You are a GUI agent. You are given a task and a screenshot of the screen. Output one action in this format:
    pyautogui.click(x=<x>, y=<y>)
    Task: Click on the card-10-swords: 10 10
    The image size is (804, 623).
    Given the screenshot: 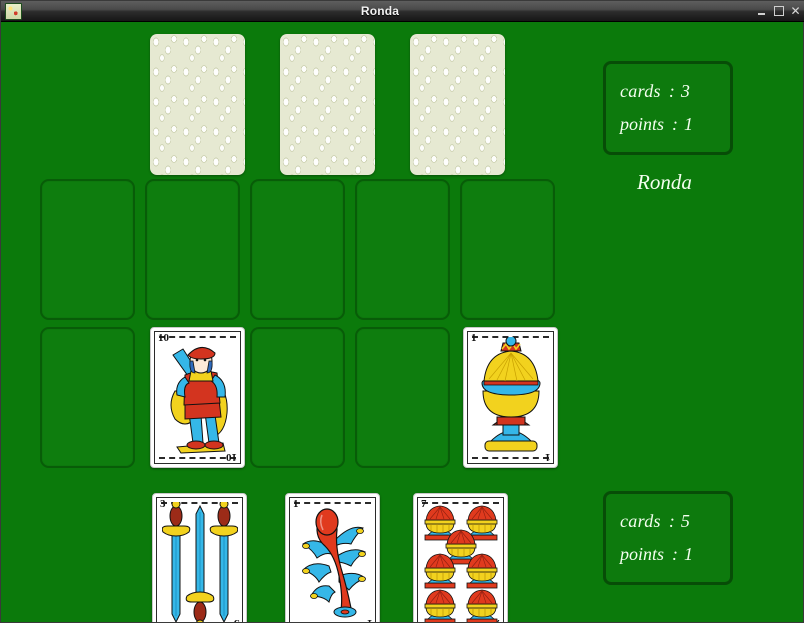 What is the action you would take?
    pyautogui.click(x=197, y=397)
    